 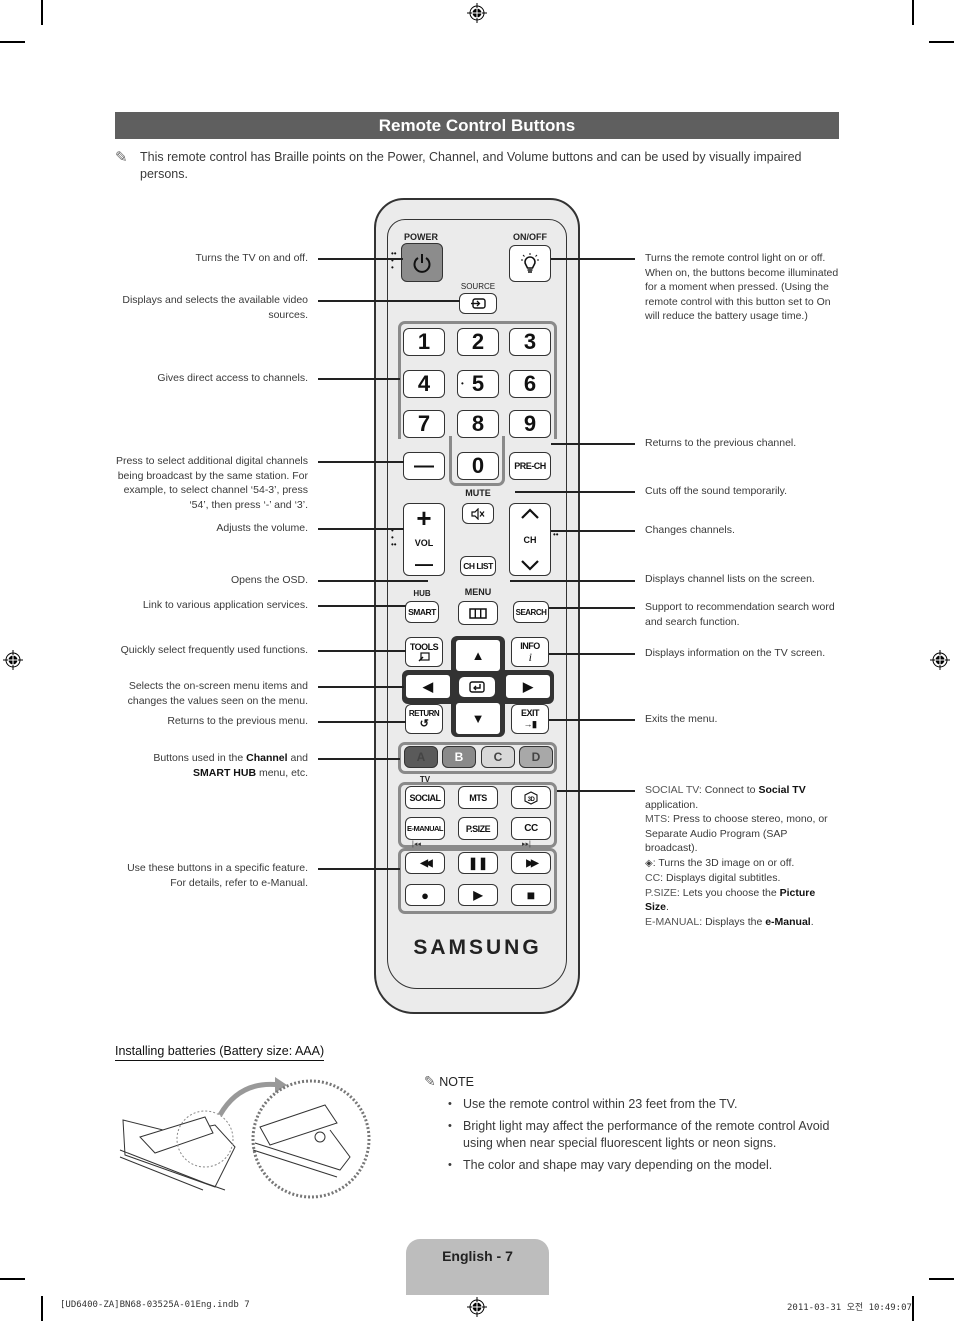 What do you see at coordinates (423, 518) in the screenshot?
I see `volume-up-icon: +` at bounding box center [423, 518].